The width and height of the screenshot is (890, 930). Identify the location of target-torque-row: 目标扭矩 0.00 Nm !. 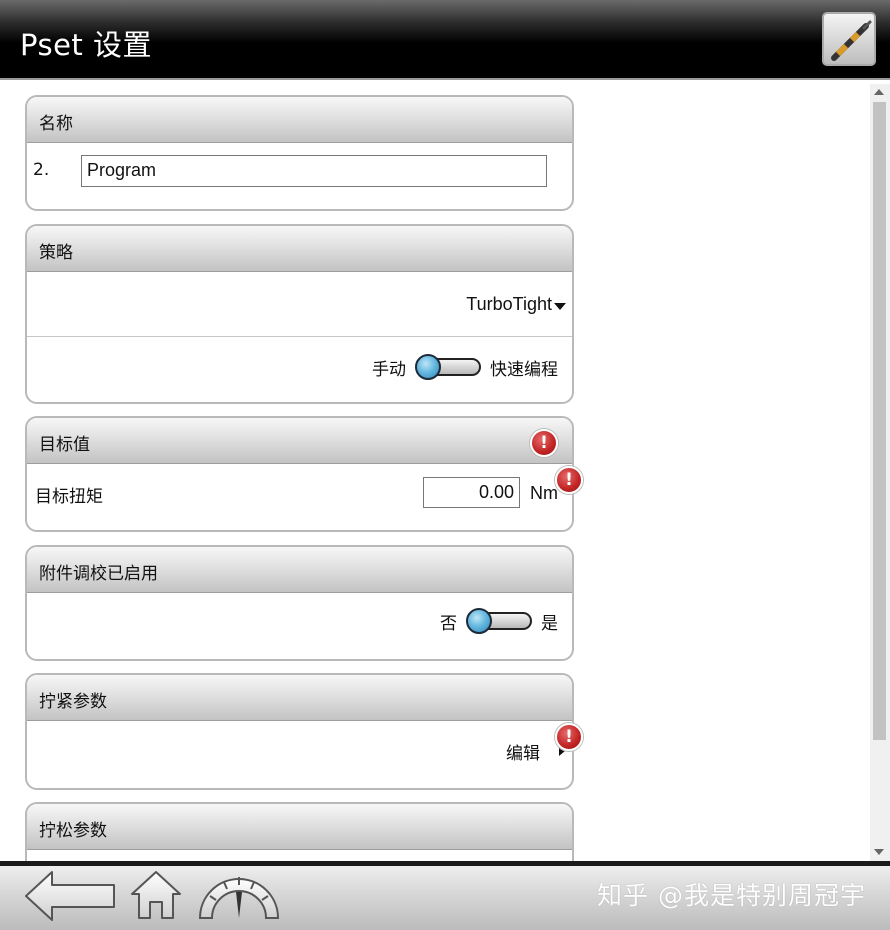
(305, 497).